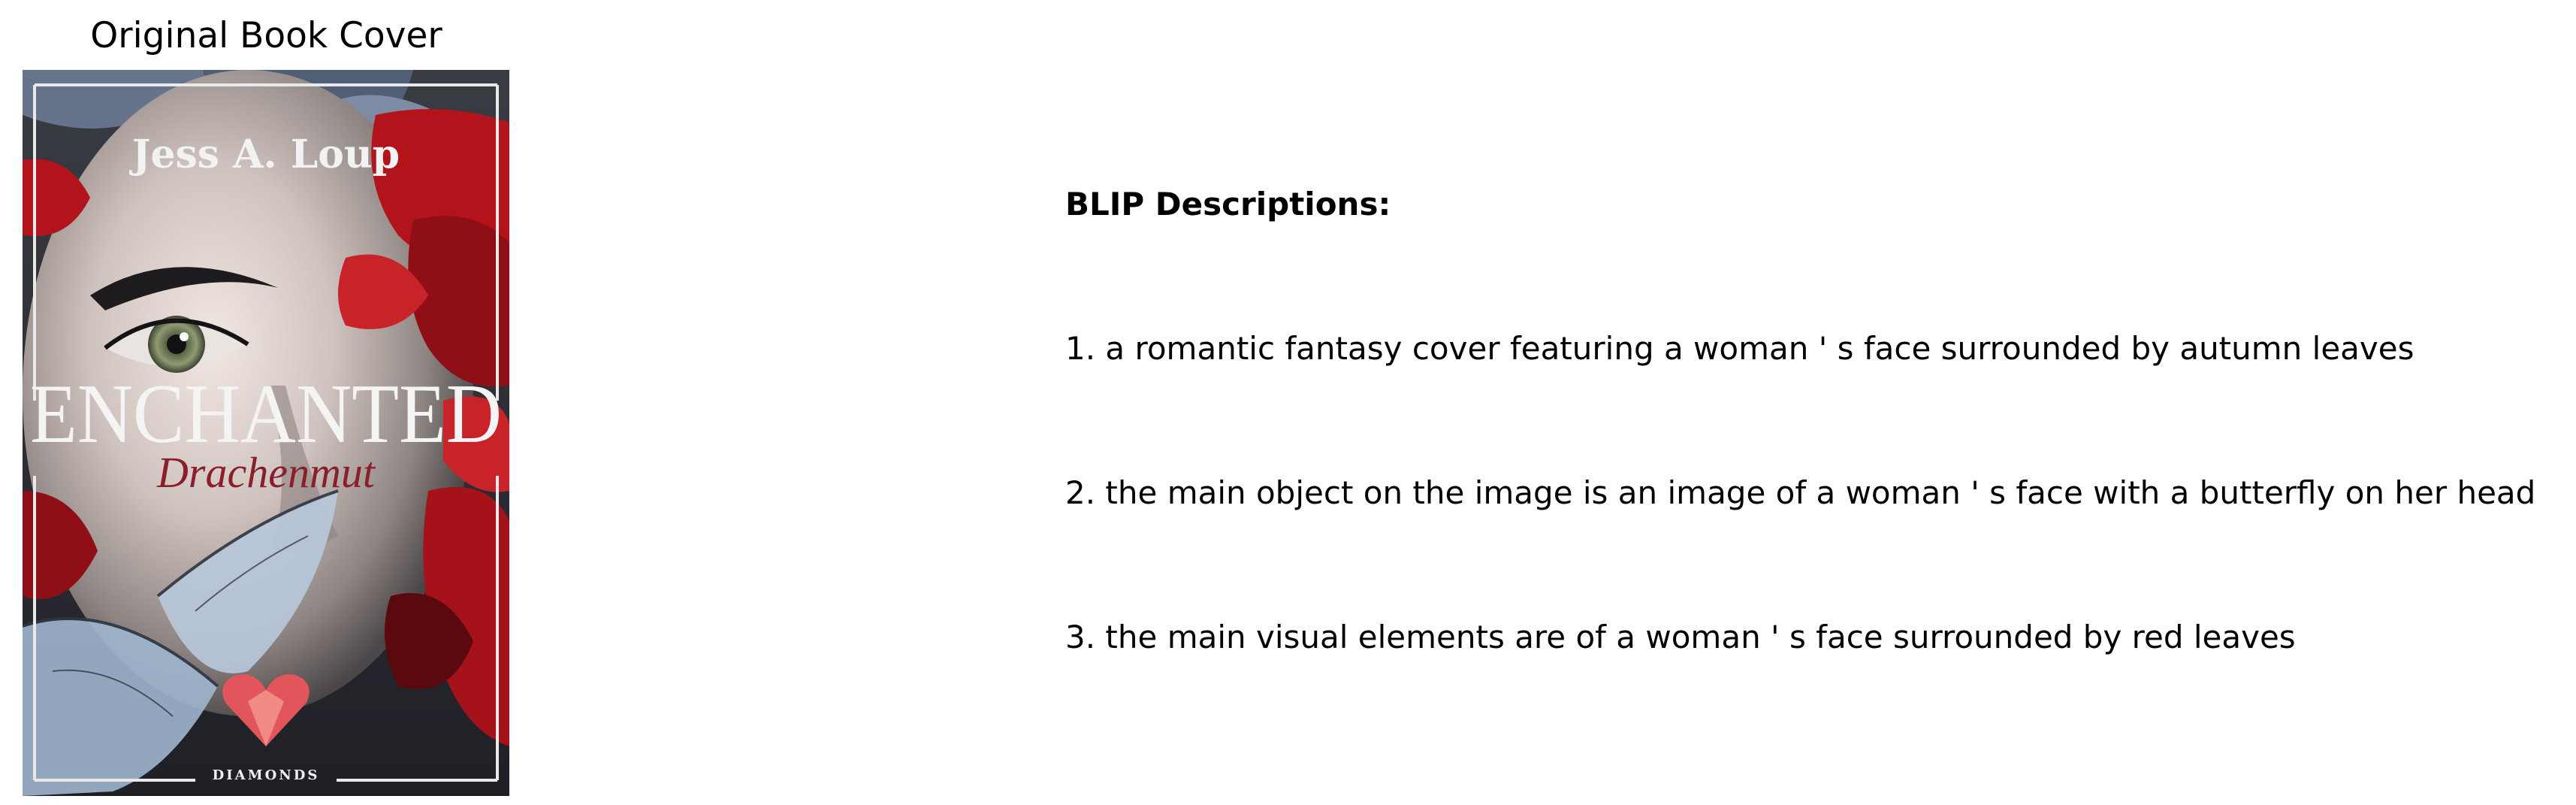  What do you see at coordinates (266, 414) in the screenshot?
I see `cover-title: ENCHANTED` at bounding box center [266, 414].